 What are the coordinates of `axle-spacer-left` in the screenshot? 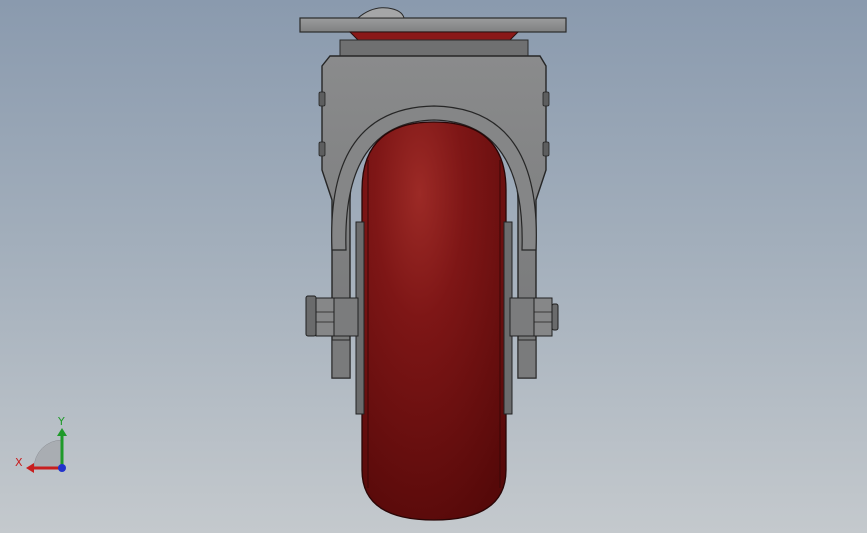 It's located at (346, 317).